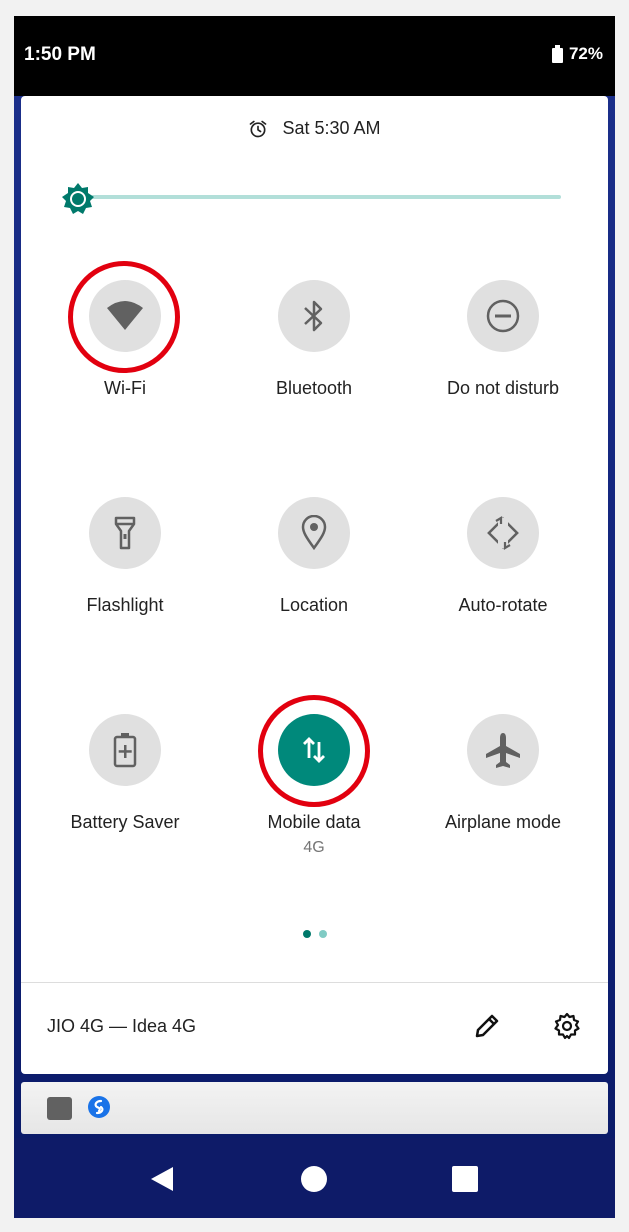  I want to click on auto-rotate-icon, so click(503, 533).